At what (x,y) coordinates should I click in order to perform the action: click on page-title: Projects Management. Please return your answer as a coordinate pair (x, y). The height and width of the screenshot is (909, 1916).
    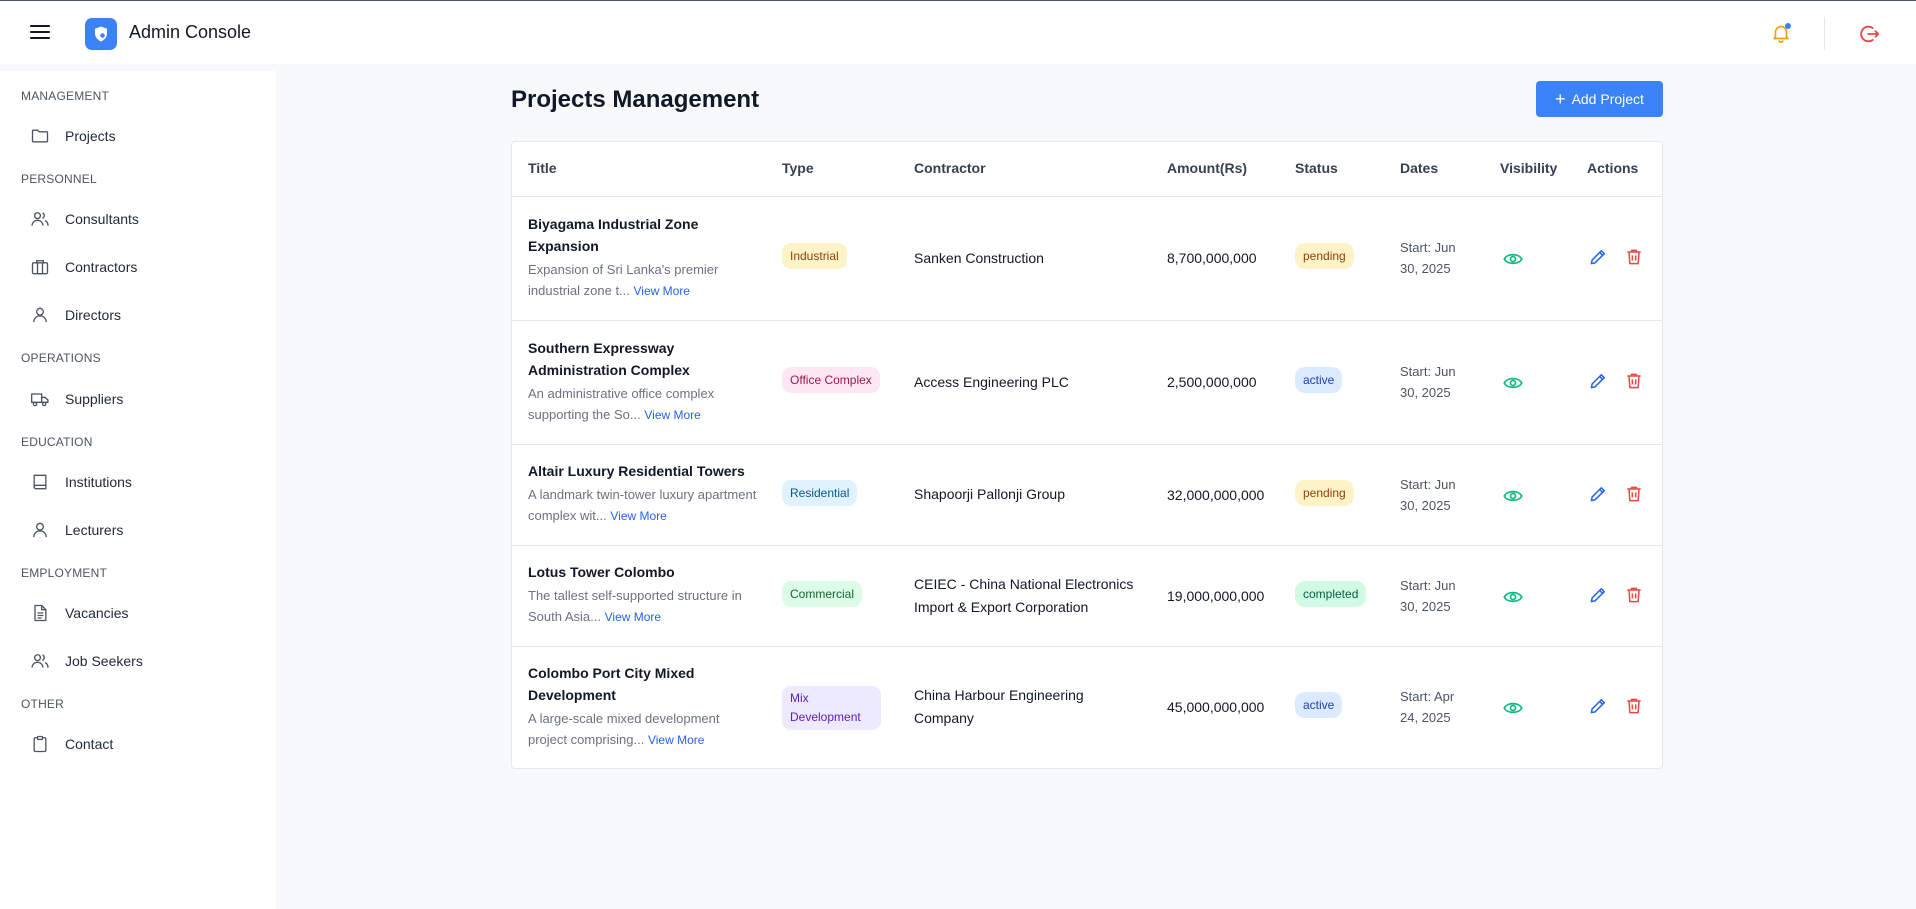
    Looking at the image, I should click on (635, 99).